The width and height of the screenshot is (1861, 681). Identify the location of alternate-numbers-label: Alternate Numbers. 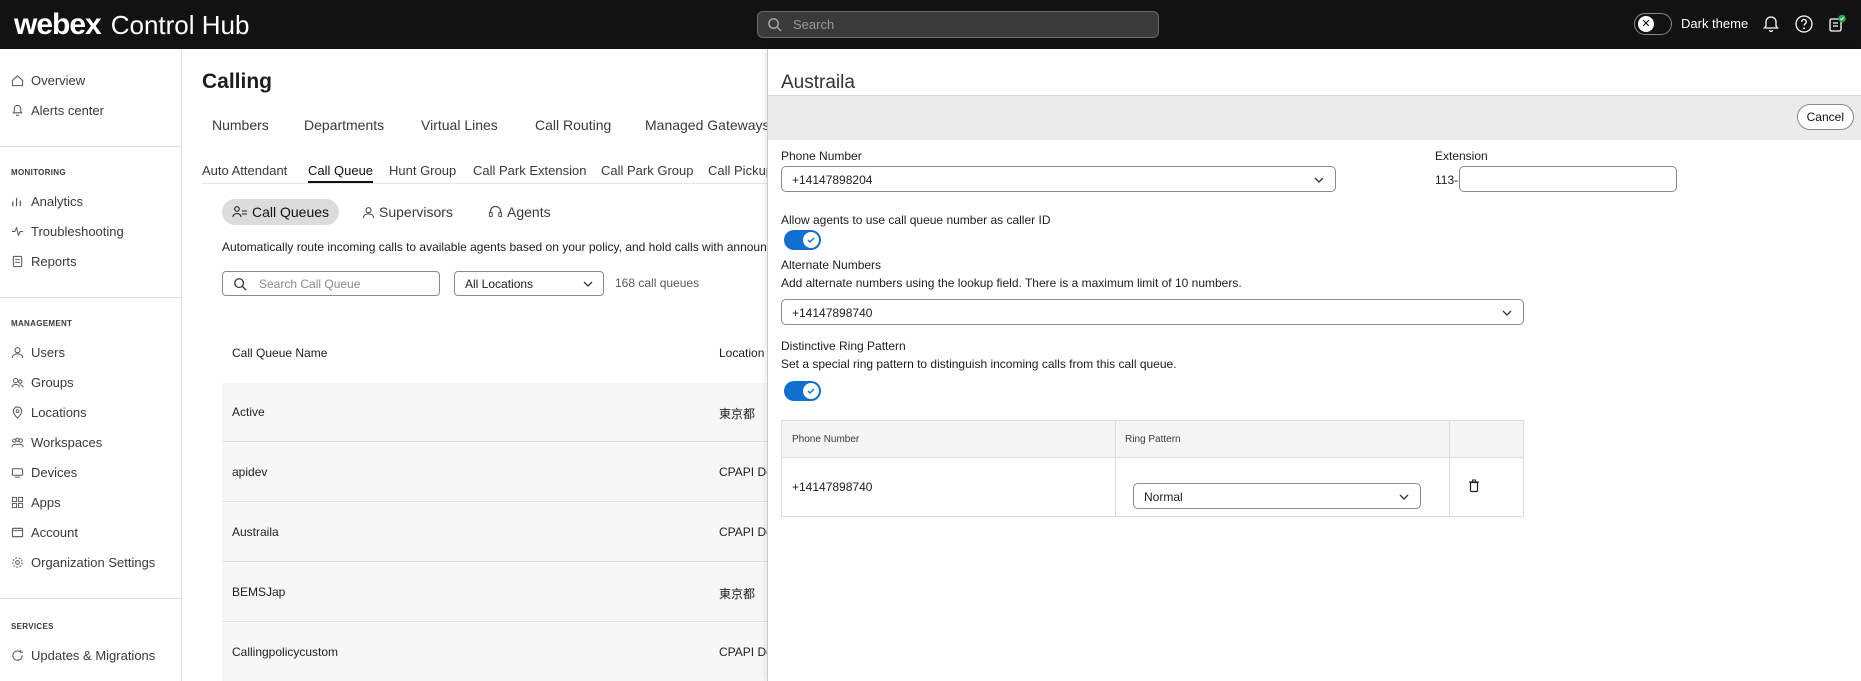
(831, 265).